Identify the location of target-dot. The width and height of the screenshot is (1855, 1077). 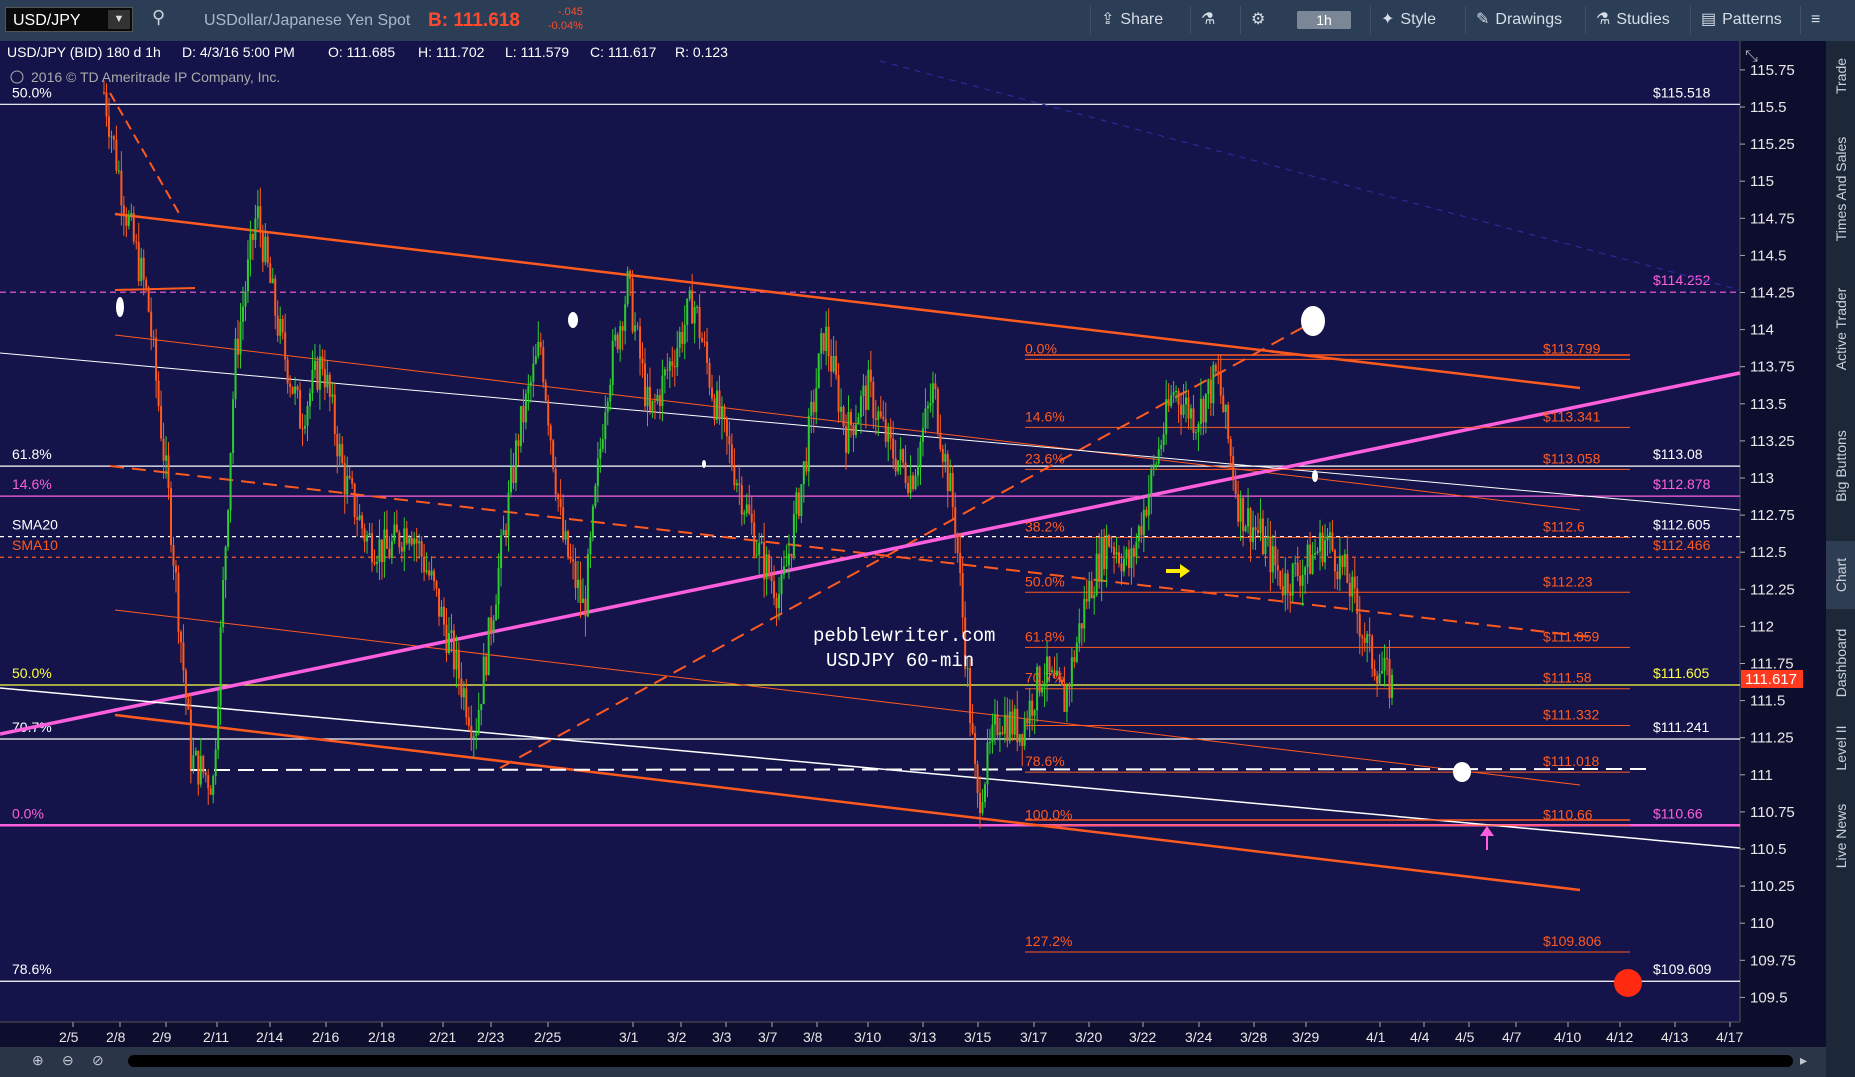
(1628, 983).